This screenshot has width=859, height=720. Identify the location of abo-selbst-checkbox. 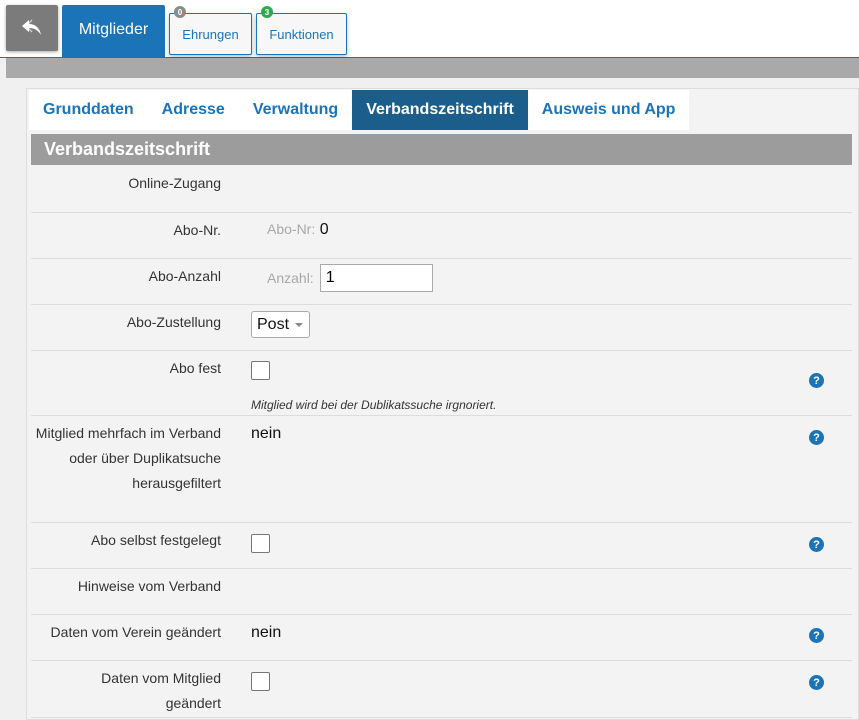
(260, 543).